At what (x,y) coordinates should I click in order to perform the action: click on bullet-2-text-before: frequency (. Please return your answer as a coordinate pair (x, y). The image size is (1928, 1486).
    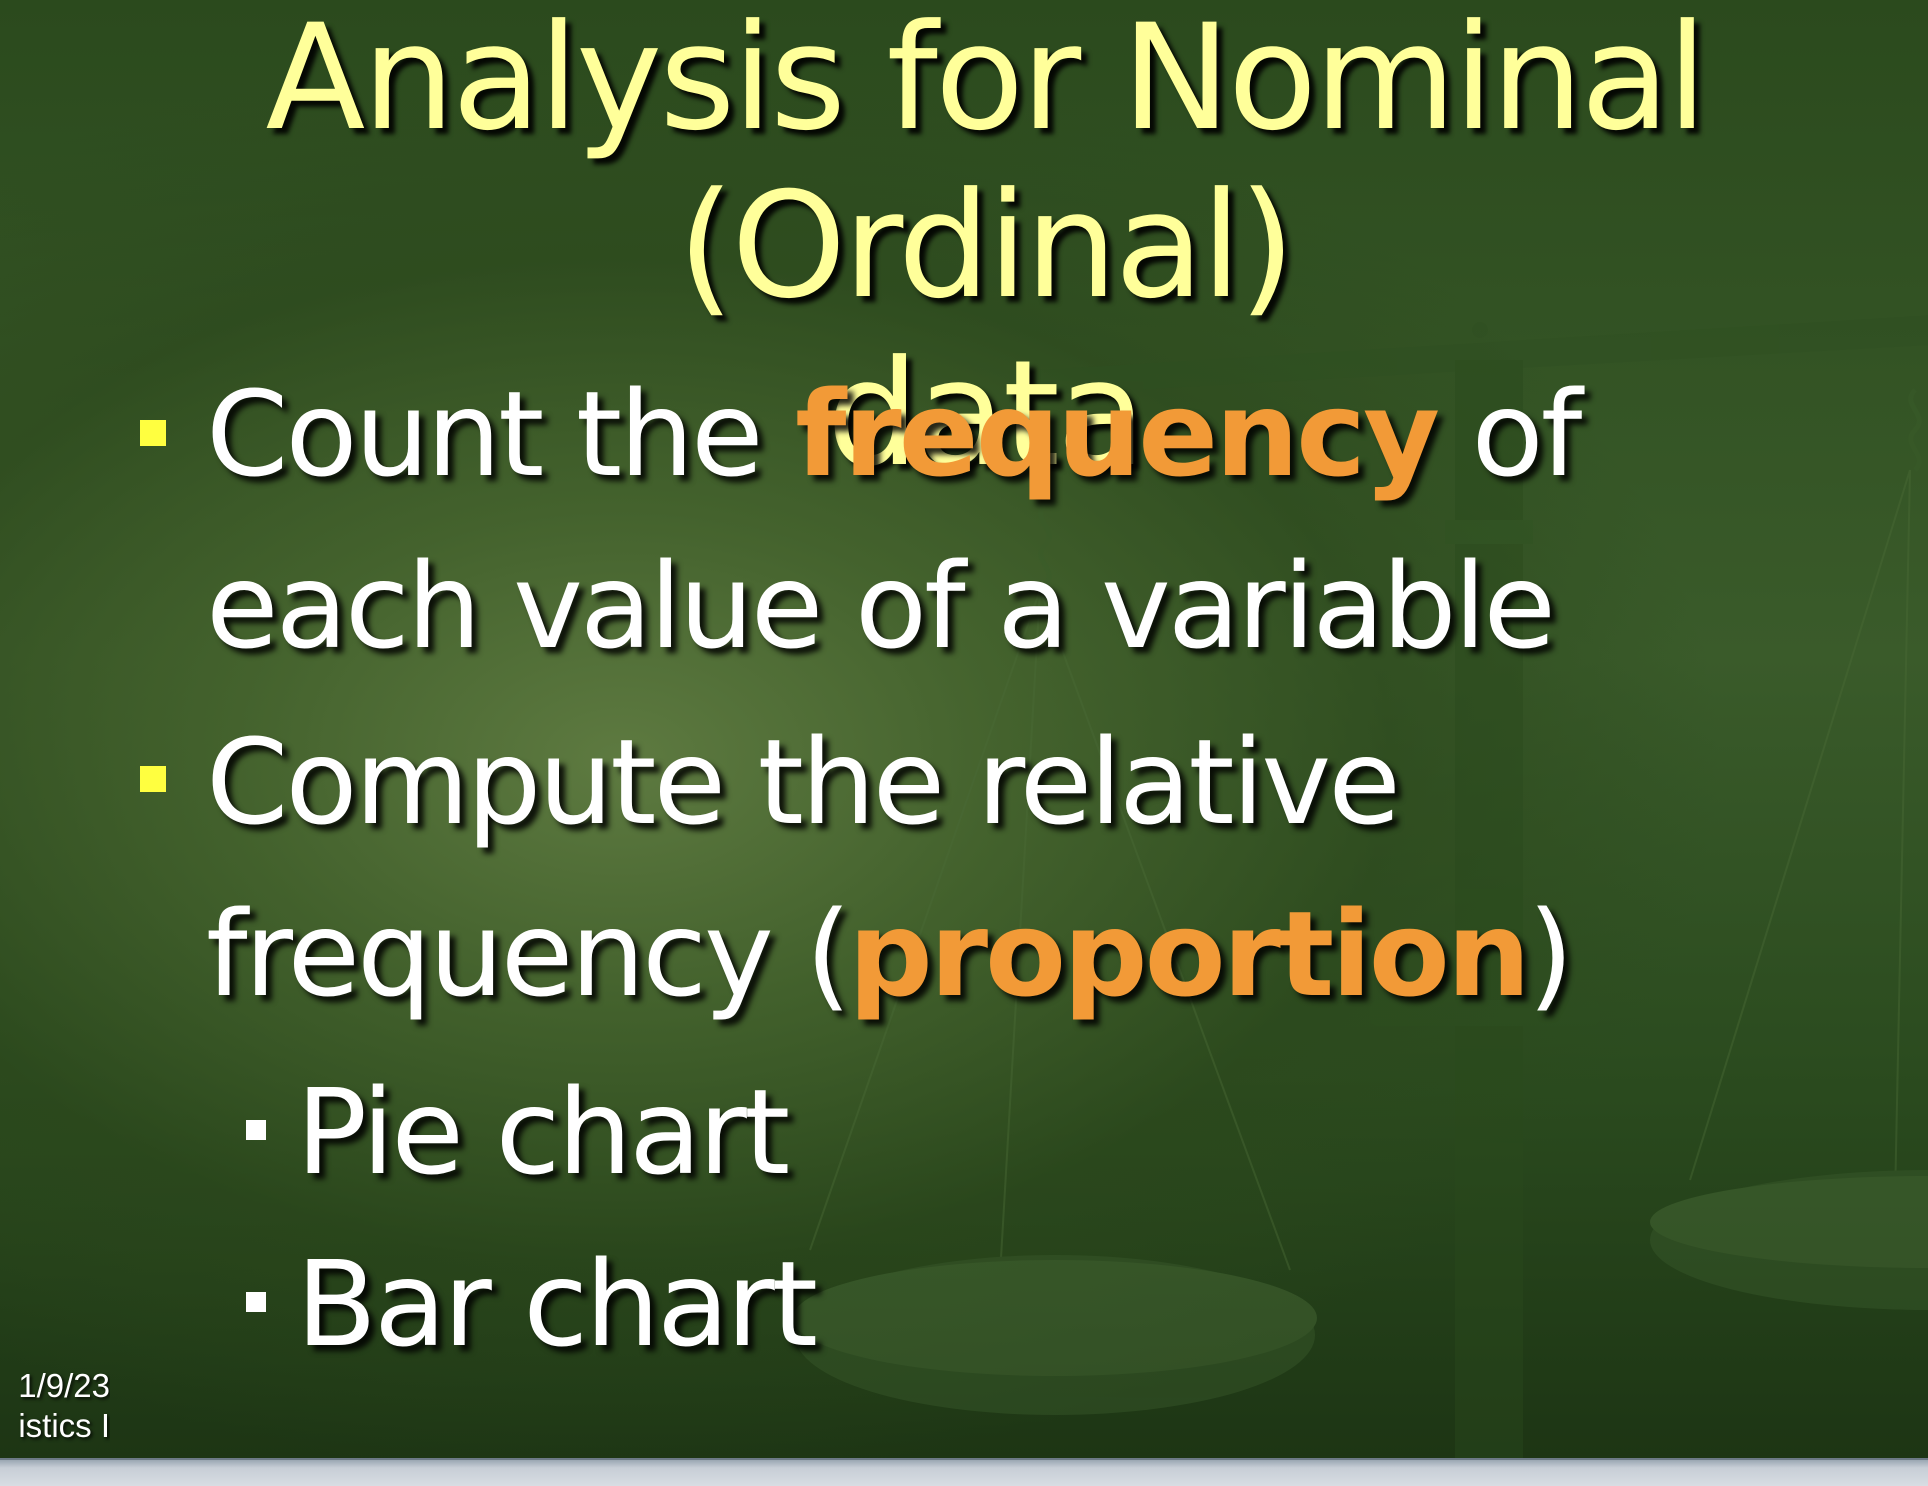
    Looking at the image, I should click on (528, 954).